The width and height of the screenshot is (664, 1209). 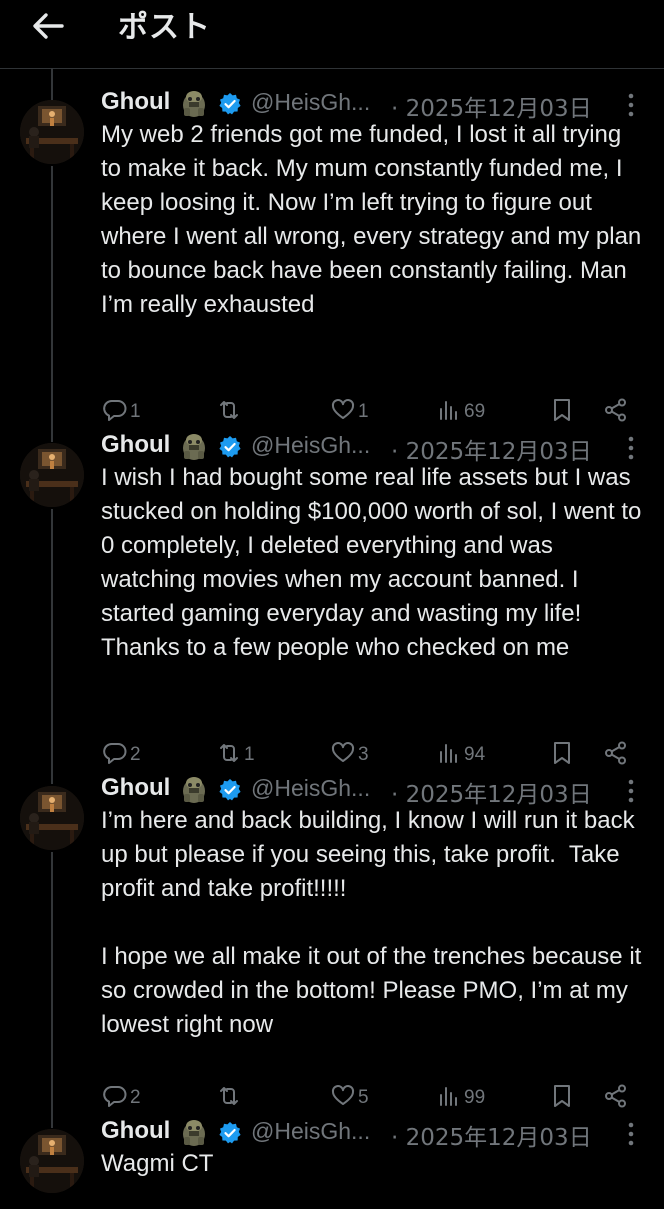 I want to click on like-button: 1, so click(x=349, y=412).